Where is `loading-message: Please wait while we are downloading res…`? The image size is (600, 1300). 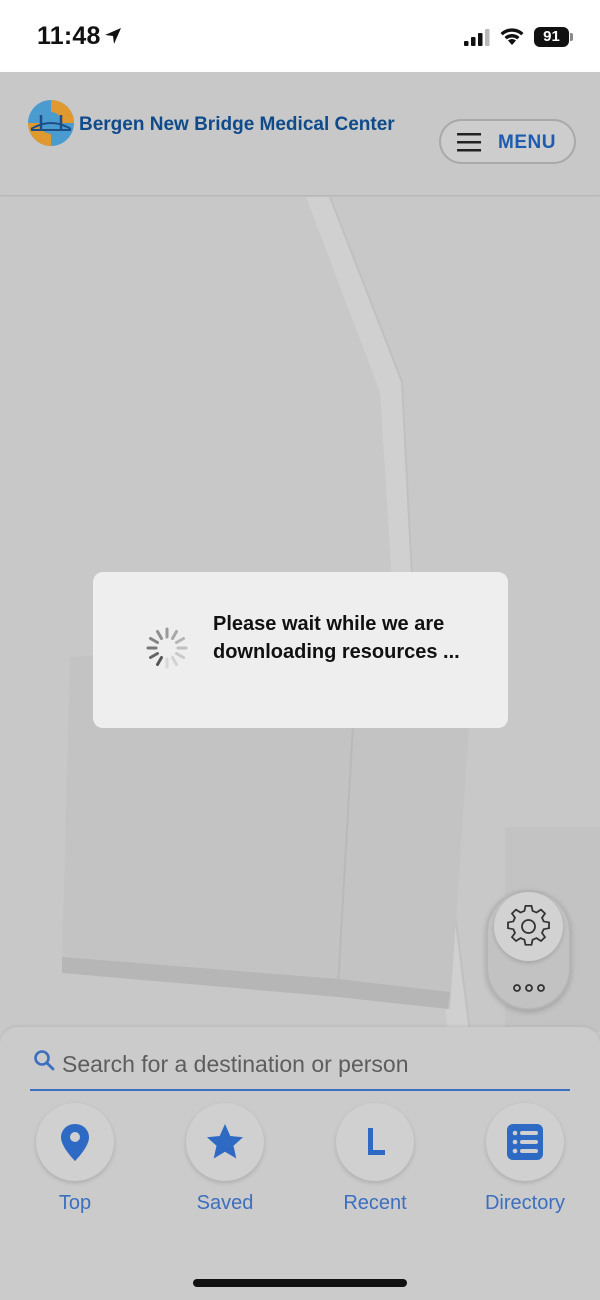 loading-message: Please wait while we are downloading res… is located at coordinates (336, 638).